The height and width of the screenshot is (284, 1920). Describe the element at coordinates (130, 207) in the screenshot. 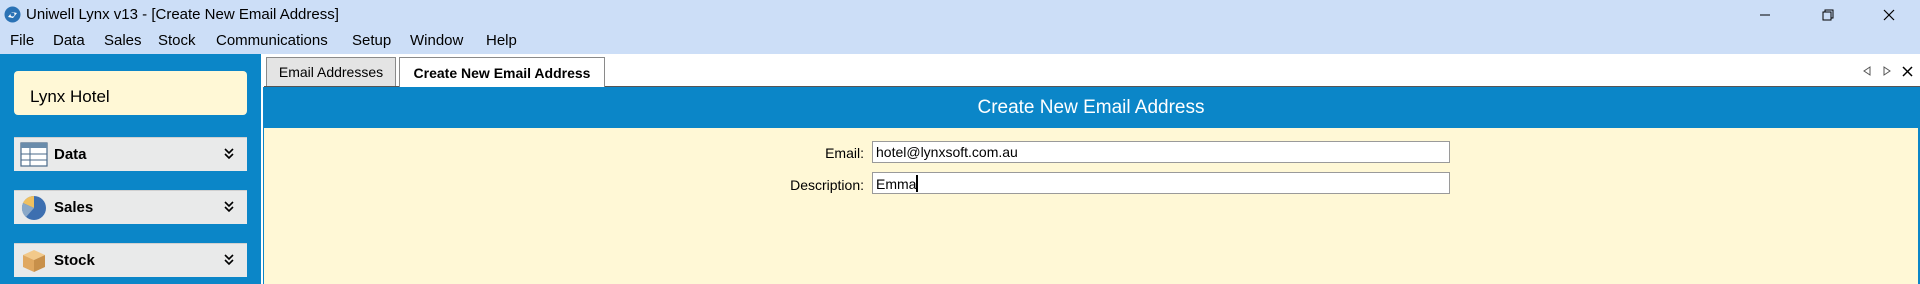

I see `sidebar-section-sales: Sales` at that location.